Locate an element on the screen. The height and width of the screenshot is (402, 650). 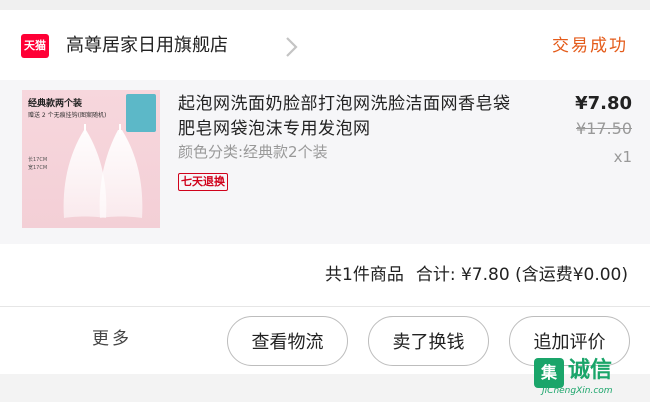
total-amount: ¥7.80 is located at coordinates (485, 275).